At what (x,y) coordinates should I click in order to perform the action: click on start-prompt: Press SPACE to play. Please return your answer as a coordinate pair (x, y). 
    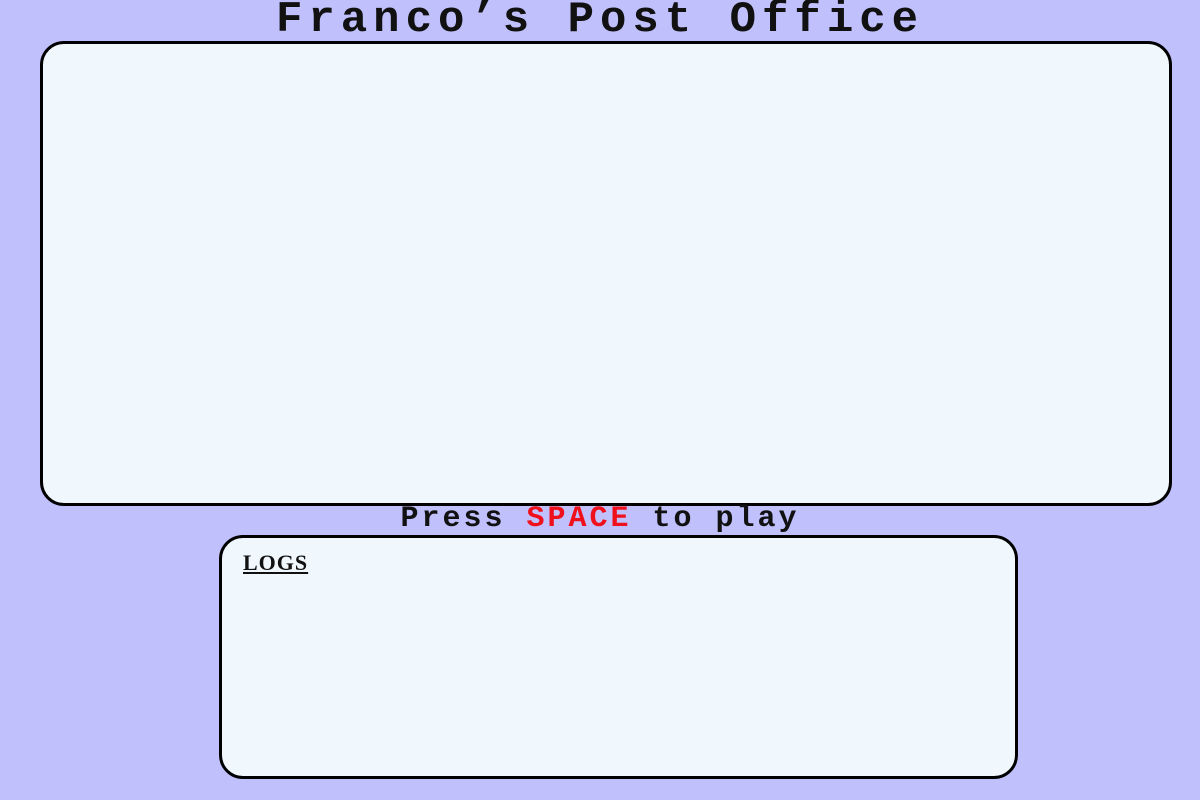
    Looking at the image, I should click on (600, 519).